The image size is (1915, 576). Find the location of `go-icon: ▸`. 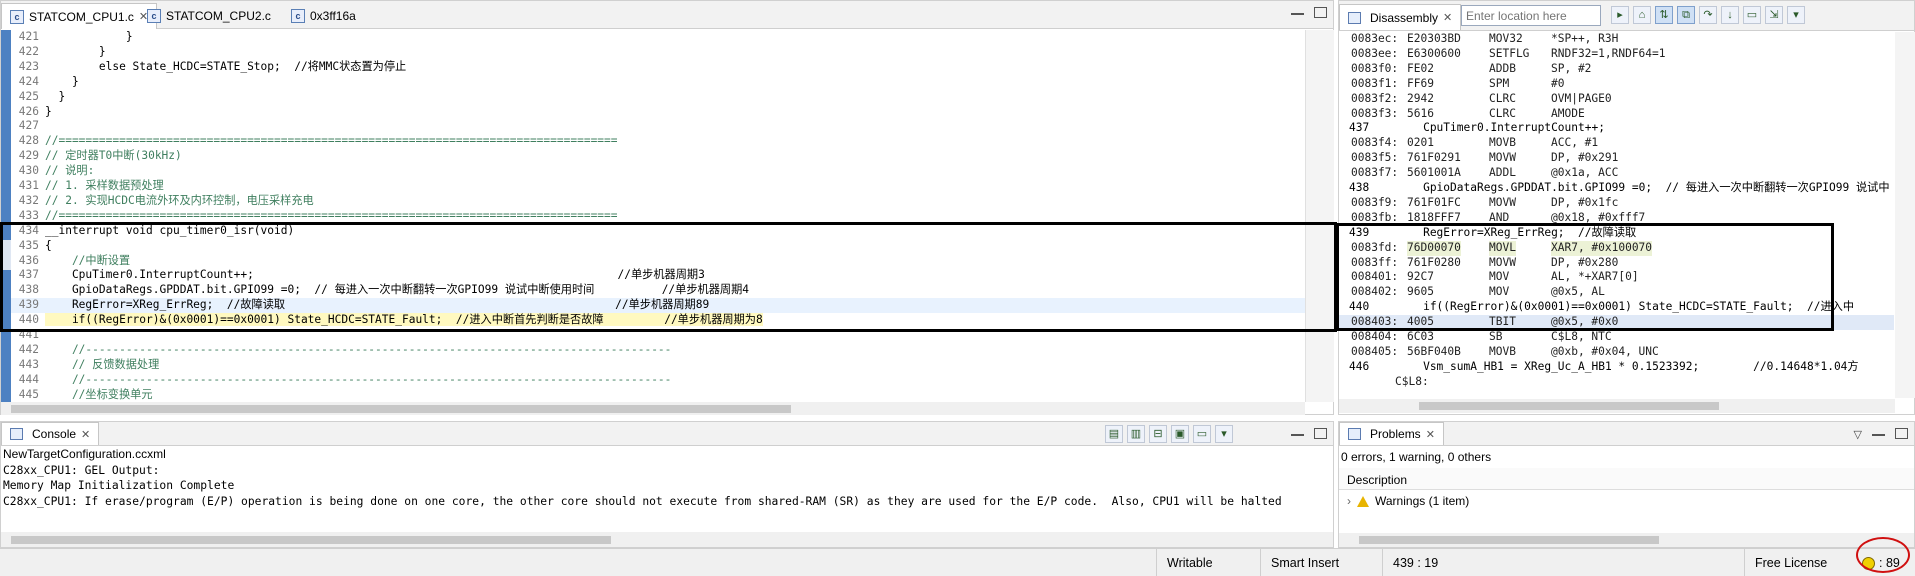

go-icon: ▸ is located at coordinates (1620, 15).